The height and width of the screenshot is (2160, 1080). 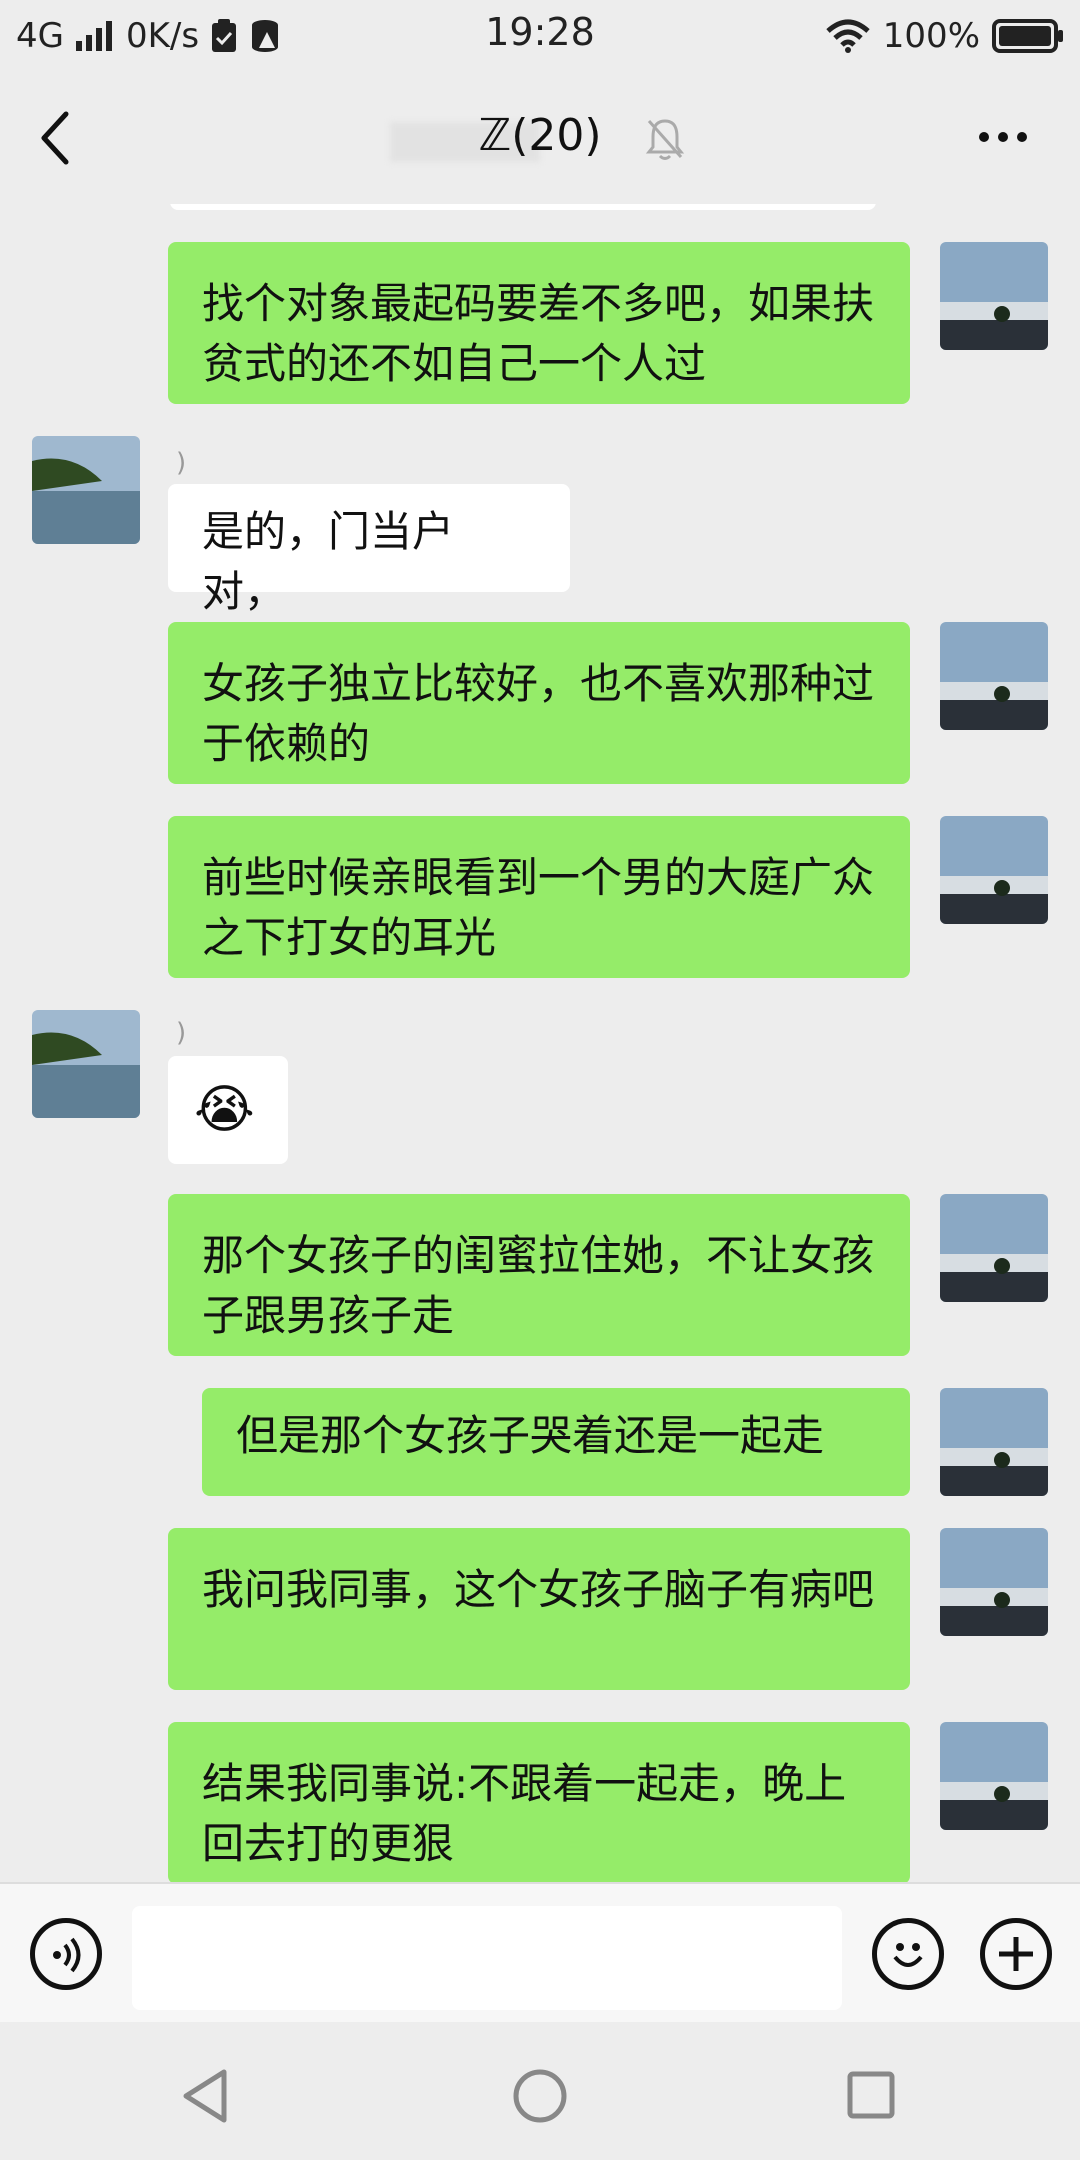 What do you see at coordinates (540, 2096) in the screenshot?
I see `nav-home-icon` at bounding box center [540, 2096].